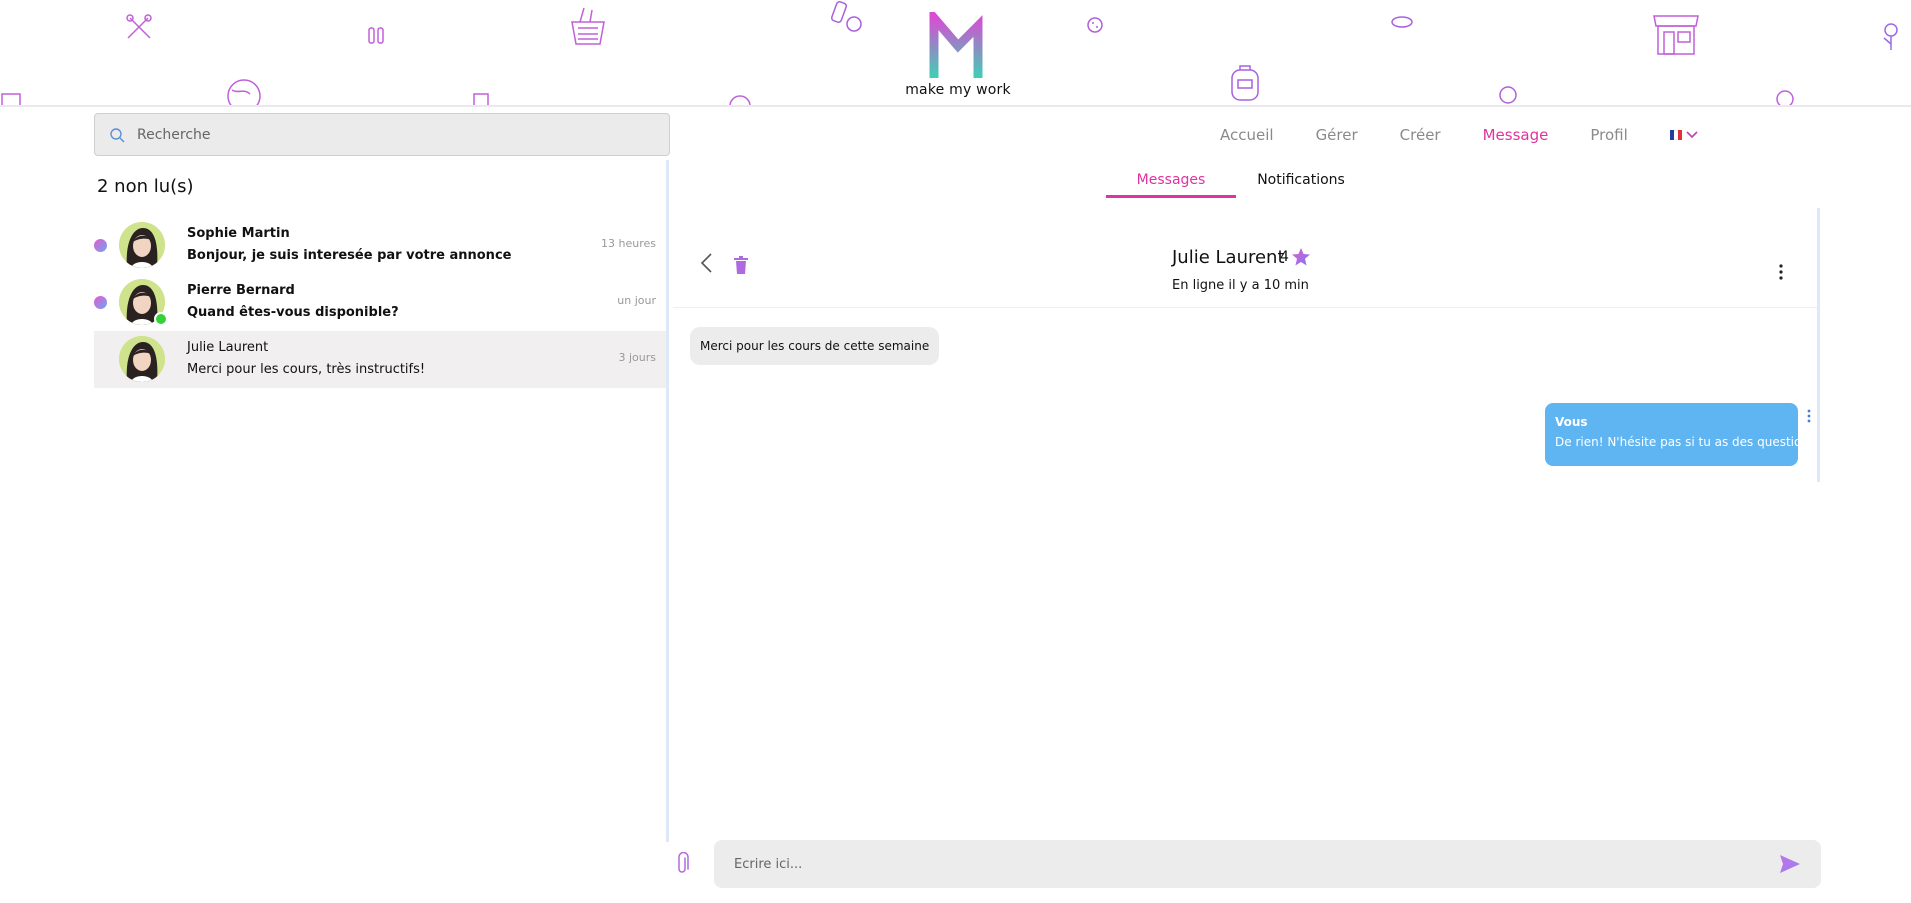 This screenshot has height=903, width=1911. I want to click on logo-mark-icon, so click(956, 45).